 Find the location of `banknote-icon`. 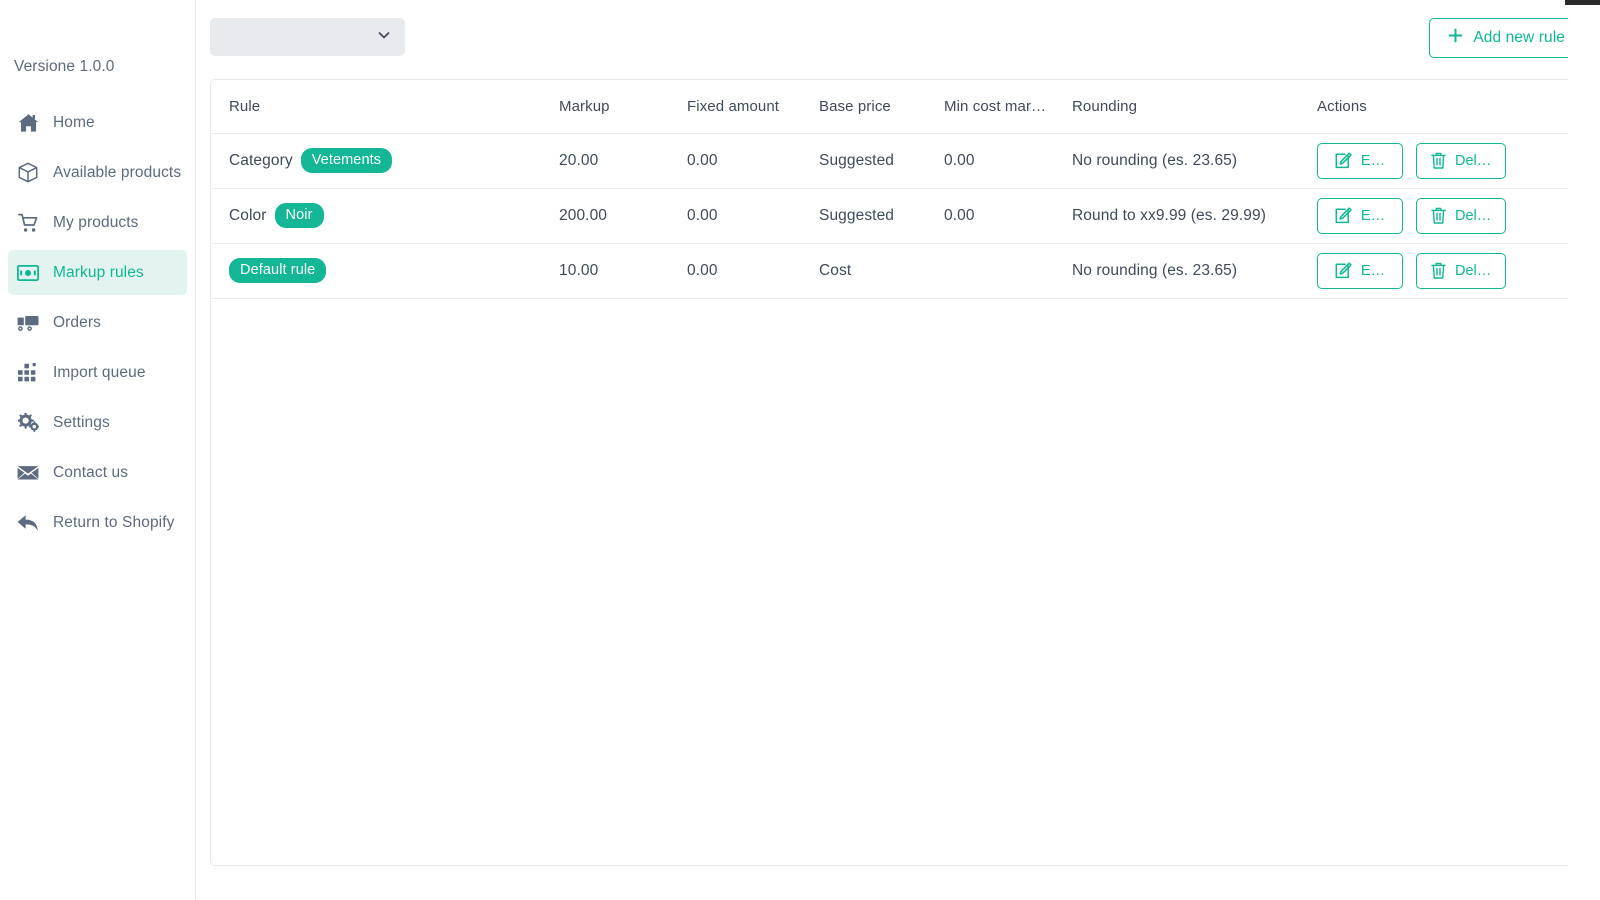

banknote-icon is located at coordinates (28, 273).